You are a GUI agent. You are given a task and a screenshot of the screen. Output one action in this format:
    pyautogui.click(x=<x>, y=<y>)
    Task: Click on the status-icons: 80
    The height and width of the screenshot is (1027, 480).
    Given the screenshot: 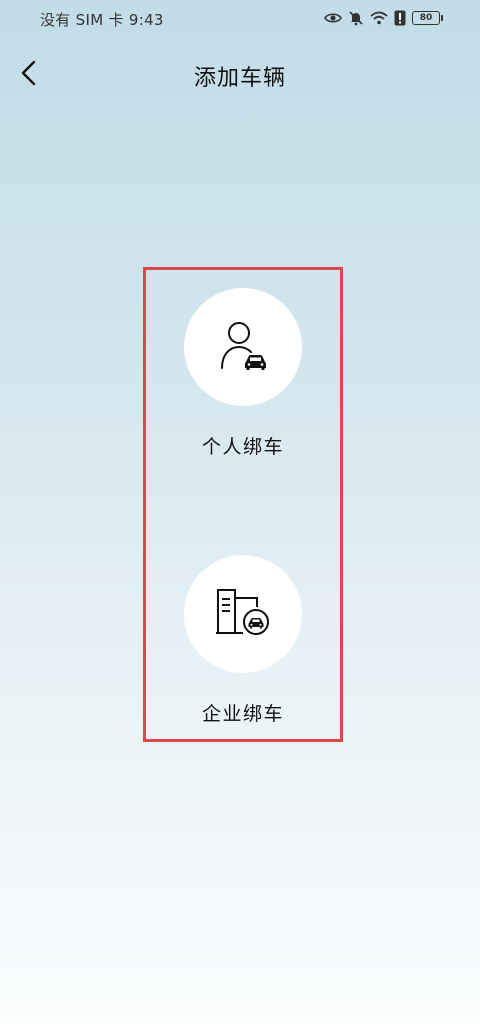 What is the action you would take?
    pyautogui.click(x=383, y=18)
    